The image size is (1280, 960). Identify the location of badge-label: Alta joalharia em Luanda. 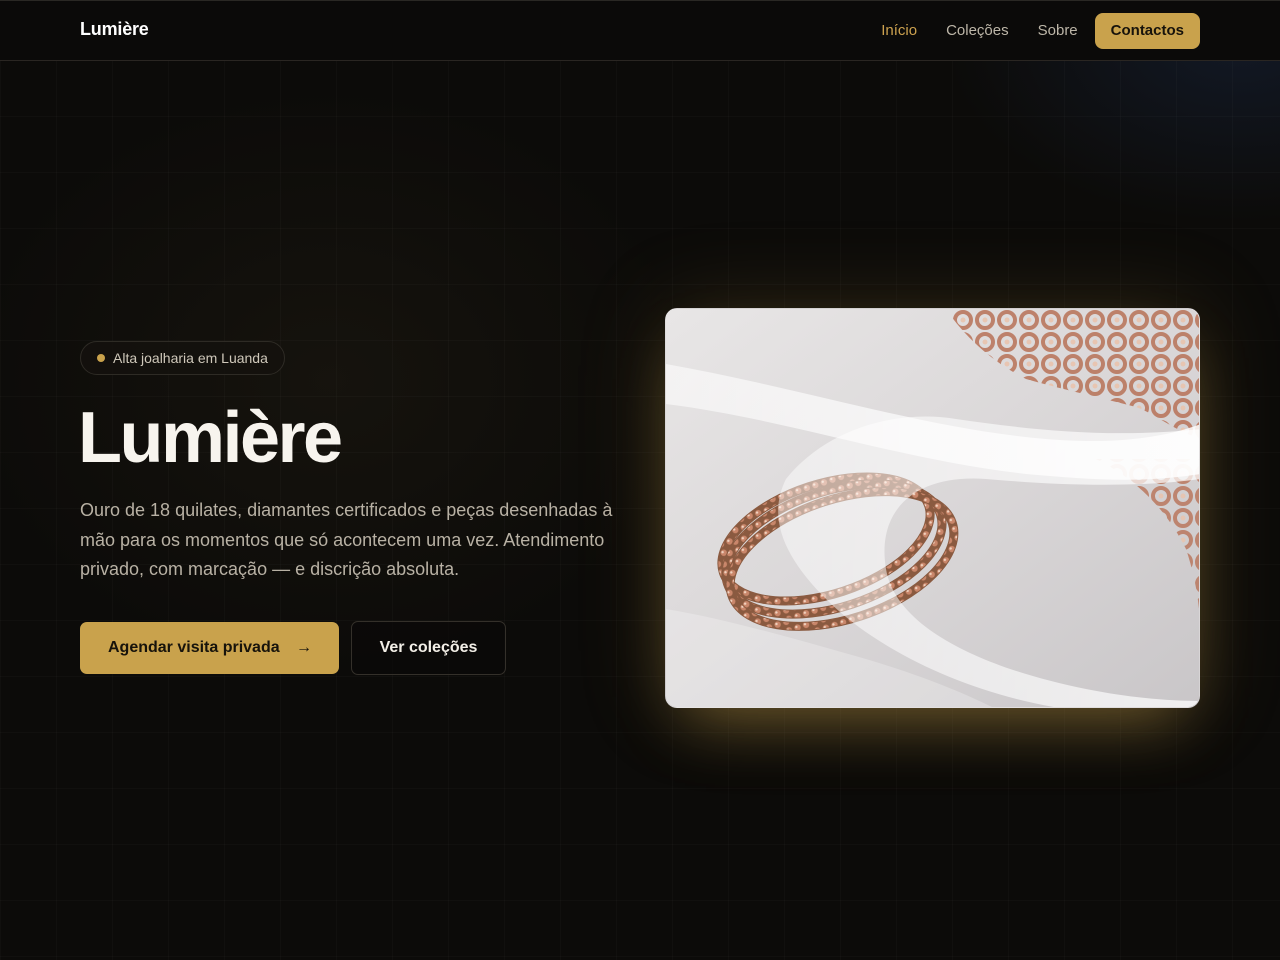
(190, 358).